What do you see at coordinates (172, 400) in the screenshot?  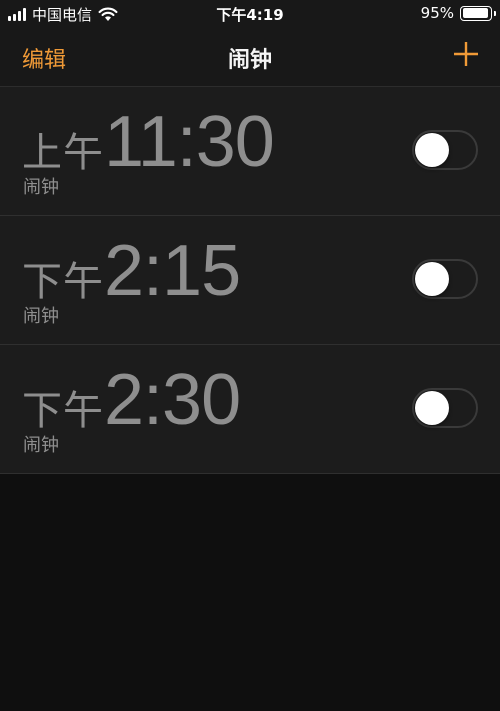 I see `alarm-clock: 2:30` at bounding box center [172, 400].